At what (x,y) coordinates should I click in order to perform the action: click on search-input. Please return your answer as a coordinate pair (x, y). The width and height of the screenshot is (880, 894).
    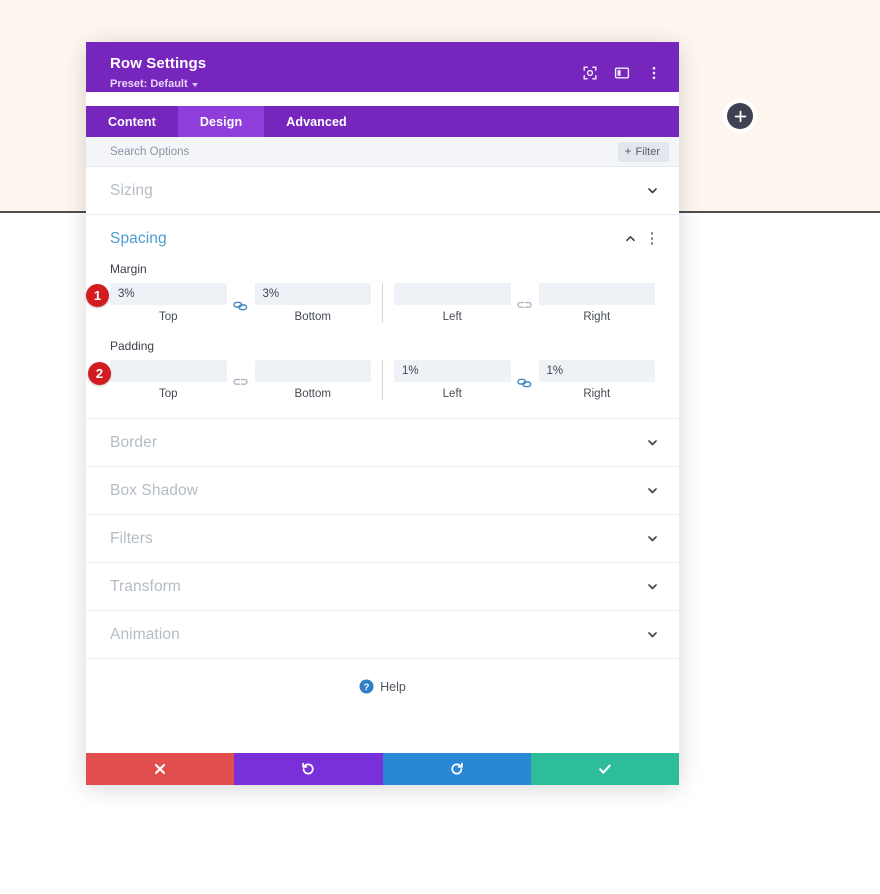
    Looking at the image, I should click on (364, 151).